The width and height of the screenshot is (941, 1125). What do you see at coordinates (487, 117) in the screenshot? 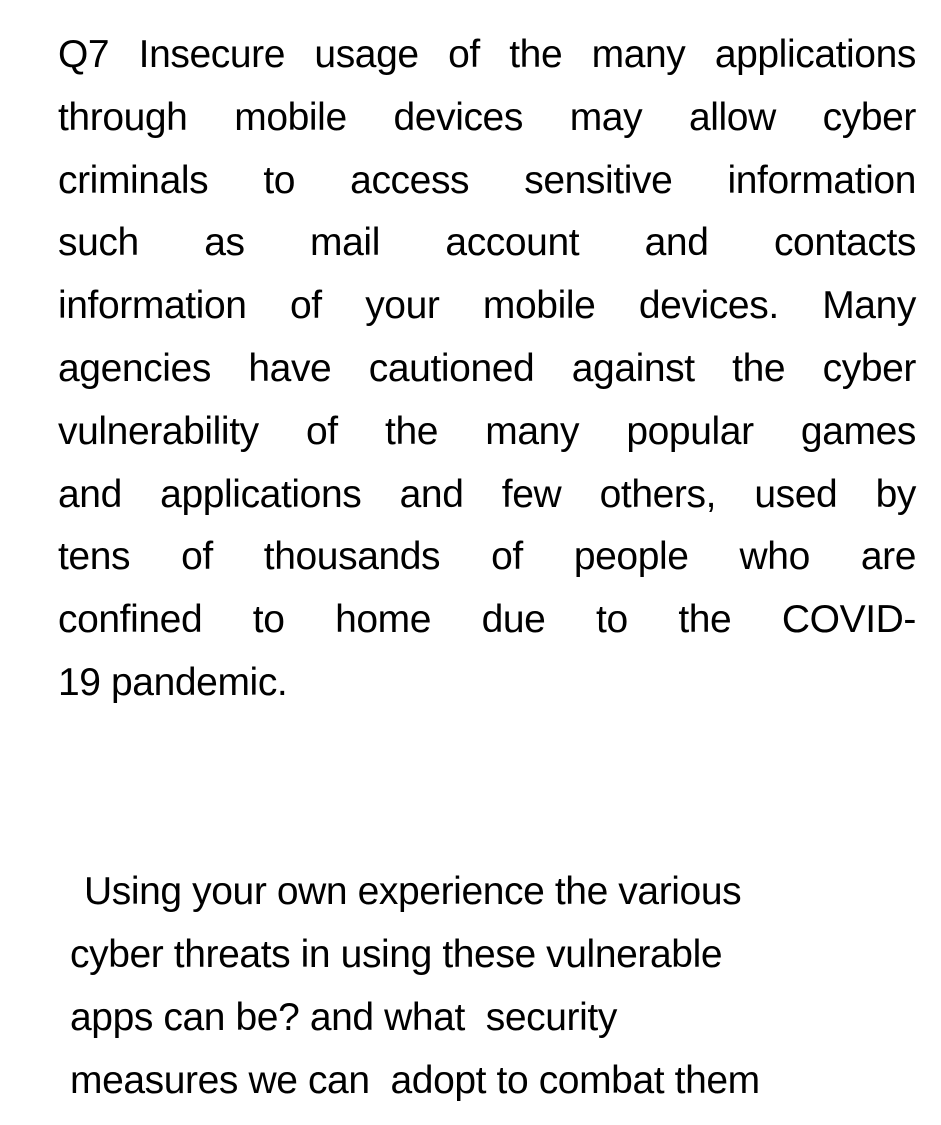
I see `text-line: through mobile devices may allow cyber` at bounding box center [487, 117].